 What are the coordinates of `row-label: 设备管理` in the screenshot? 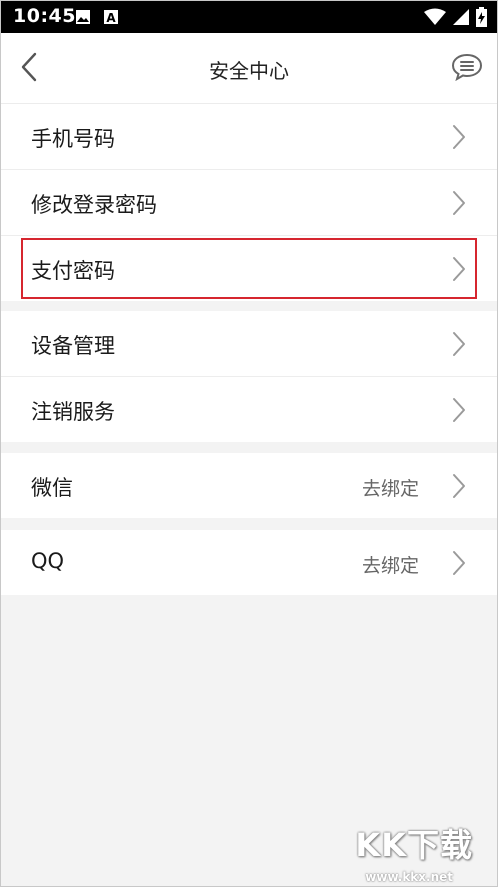 It's located at (73, 346).